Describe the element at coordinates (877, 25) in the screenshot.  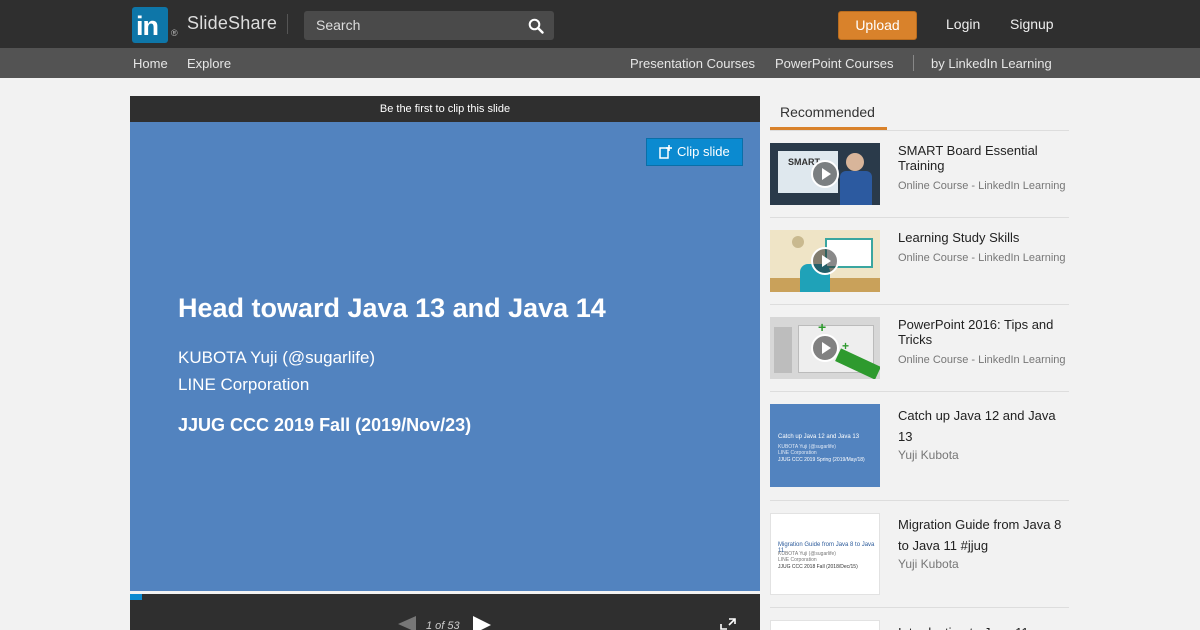
I see `upload-button: Upload` at that location.